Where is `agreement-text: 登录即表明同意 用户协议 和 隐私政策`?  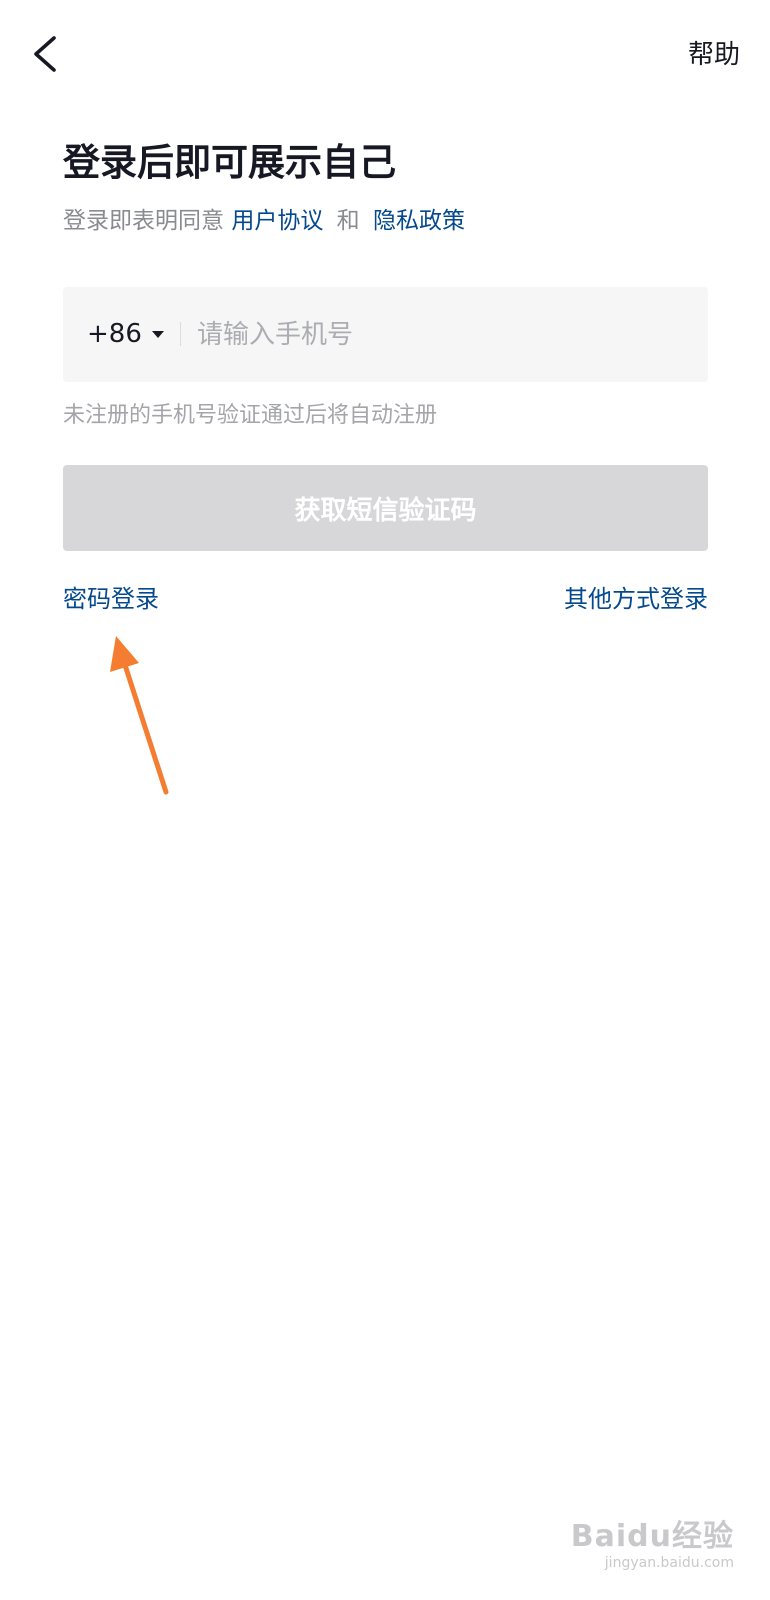
agreement-text: 登录即表明同意 用户协议 和 隐私政策 is located at coordinates (264, 221).